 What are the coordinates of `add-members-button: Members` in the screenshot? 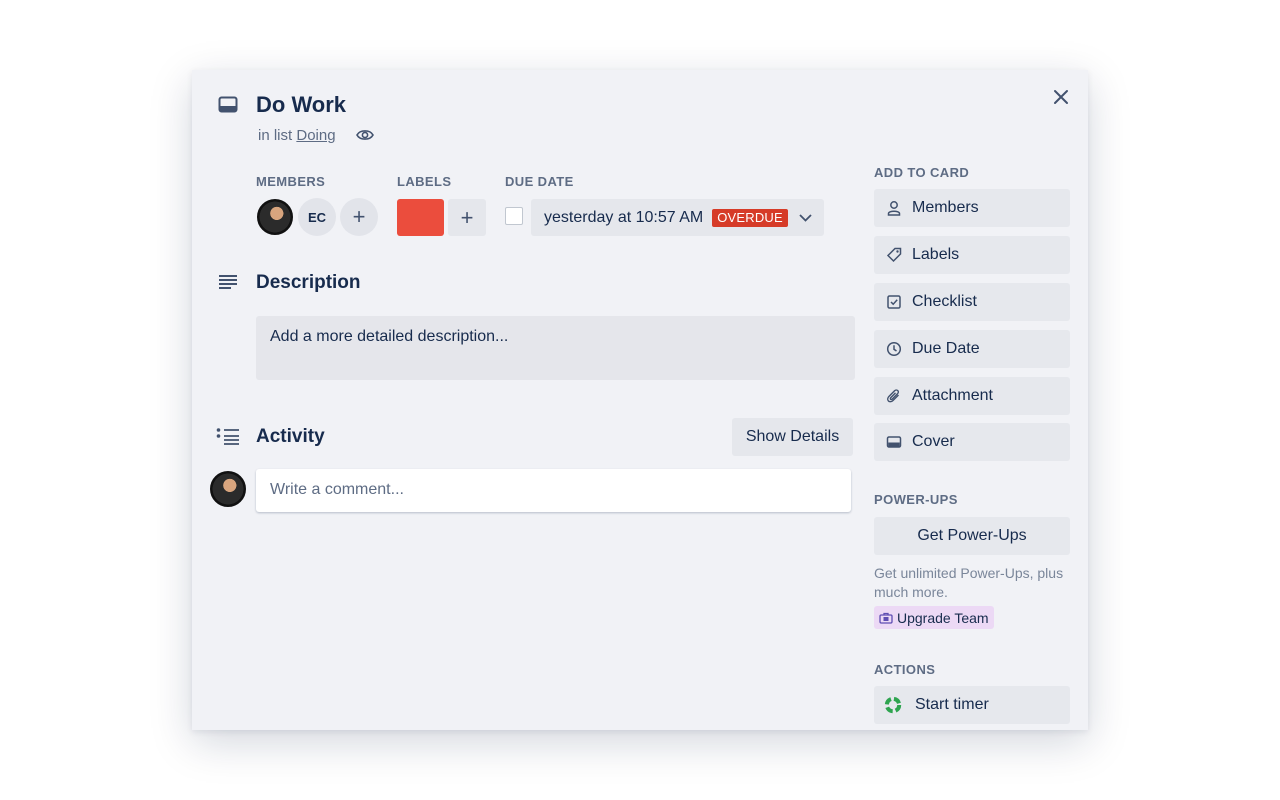 It's located at (972, 208).